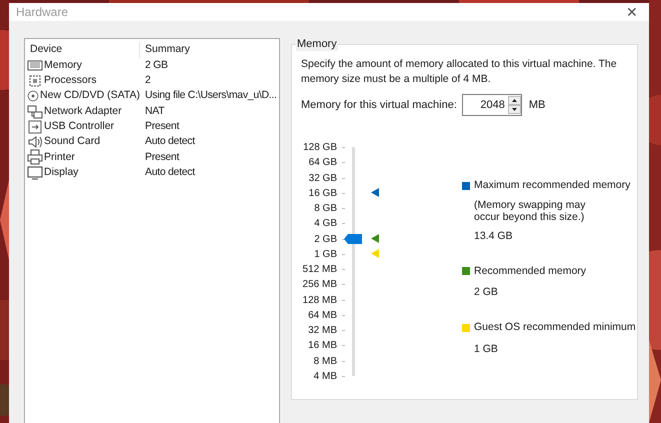  I want to click on spin-arrows-icon, so click(514, 105).